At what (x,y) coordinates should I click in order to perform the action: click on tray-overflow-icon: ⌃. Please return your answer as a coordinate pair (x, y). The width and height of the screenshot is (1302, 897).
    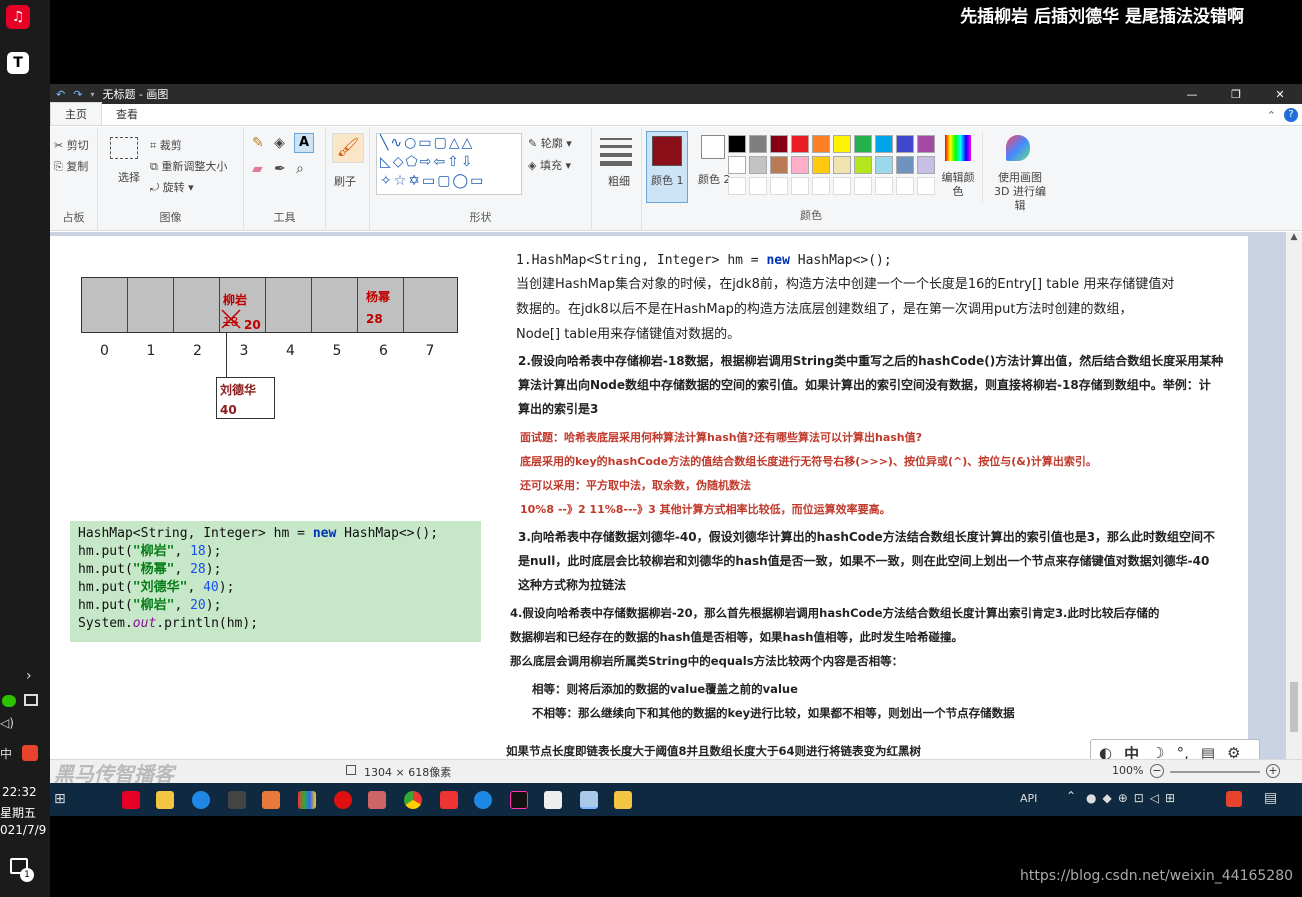
    Looking at the image, I should click on (1071, 796).